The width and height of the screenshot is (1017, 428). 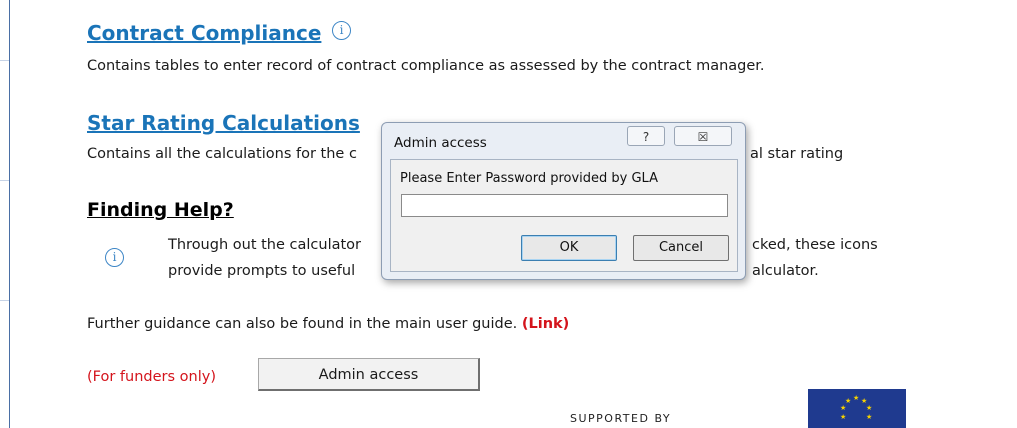 I want to click on contract-compliance-link: Contract Compliance, so click(x=204, y=33).